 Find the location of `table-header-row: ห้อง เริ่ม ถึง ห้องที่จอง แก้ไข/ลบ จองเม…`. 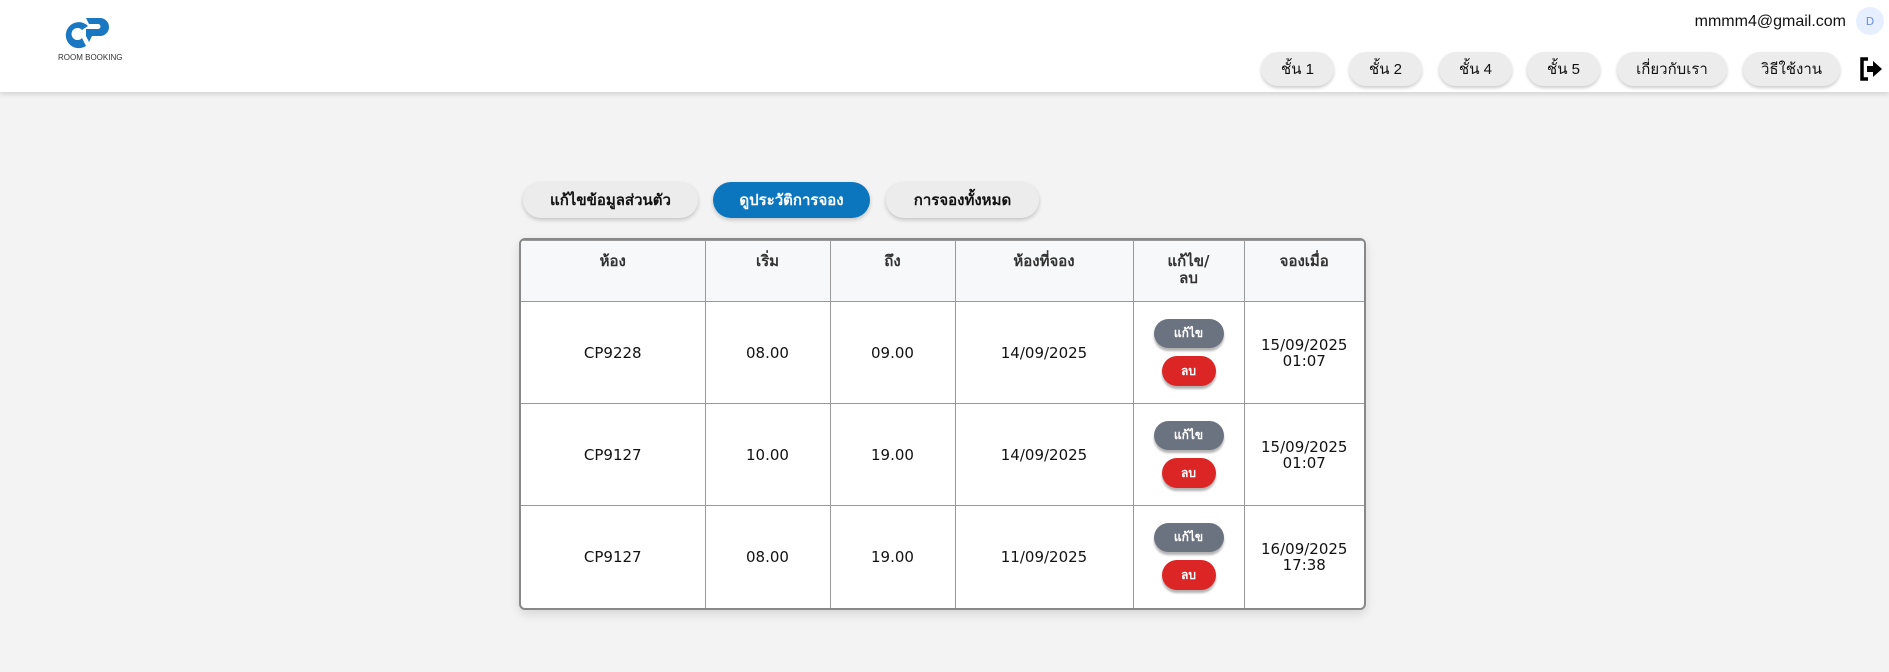

table-header-row: ห้อง เริ่ม ถึง ห้องที่จอง แก้ไข/ลบ จองเม… is located at coordinates (942, 271).